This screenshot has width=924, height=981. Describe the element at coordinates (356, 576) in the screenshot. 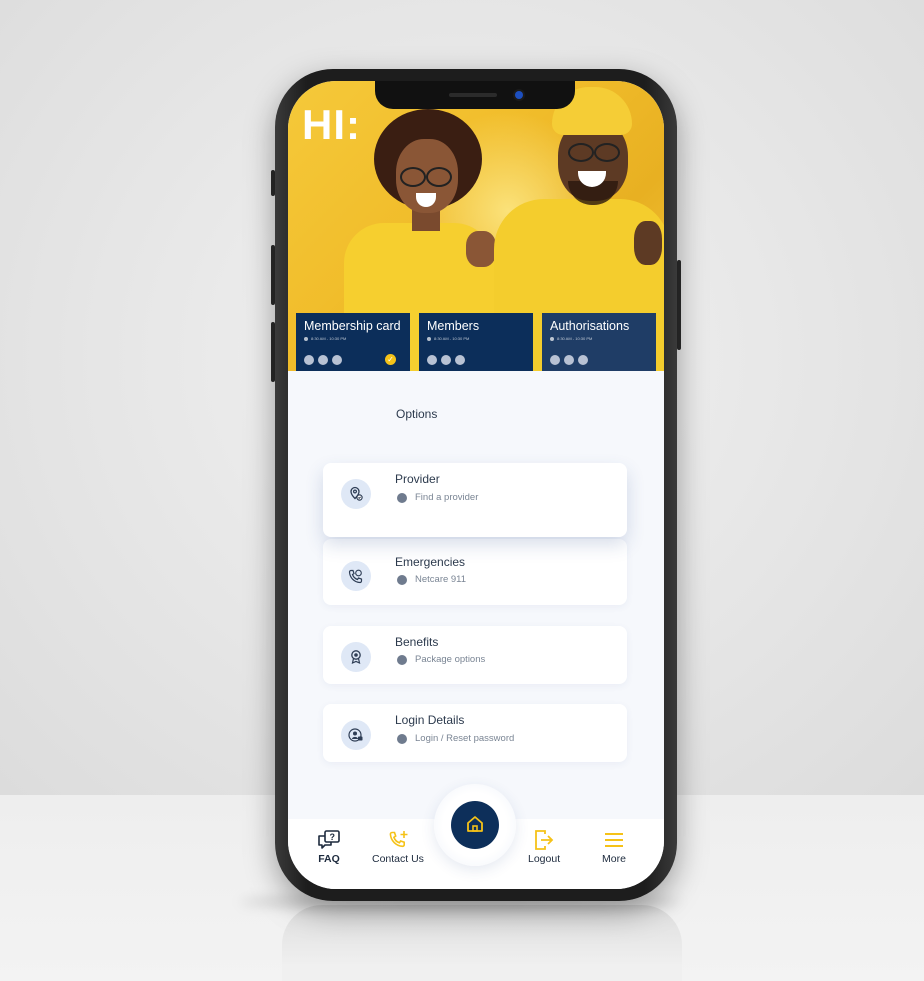

I see `phone-icon` at that location.